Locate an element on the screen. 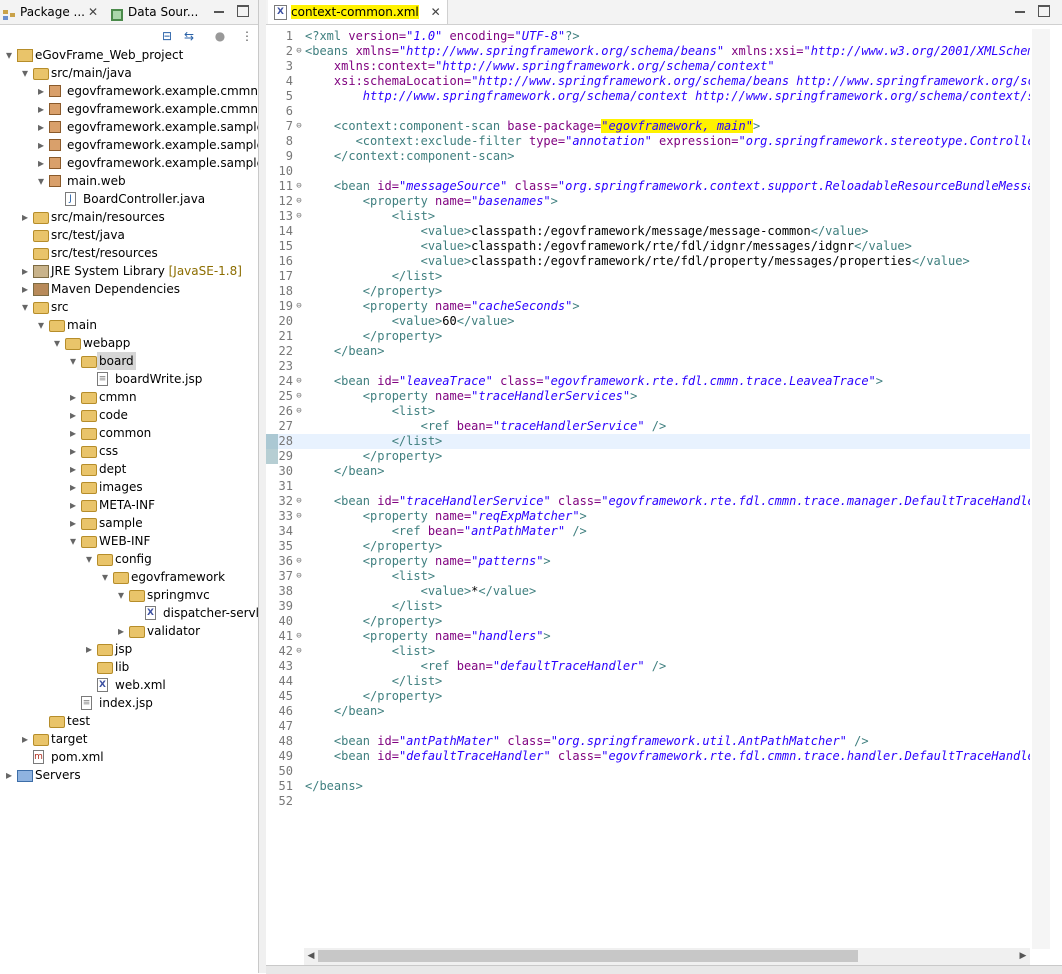 The width and height of the screenshot is (1062, 974). code-line: 50 is located at coordinates (648, 771).